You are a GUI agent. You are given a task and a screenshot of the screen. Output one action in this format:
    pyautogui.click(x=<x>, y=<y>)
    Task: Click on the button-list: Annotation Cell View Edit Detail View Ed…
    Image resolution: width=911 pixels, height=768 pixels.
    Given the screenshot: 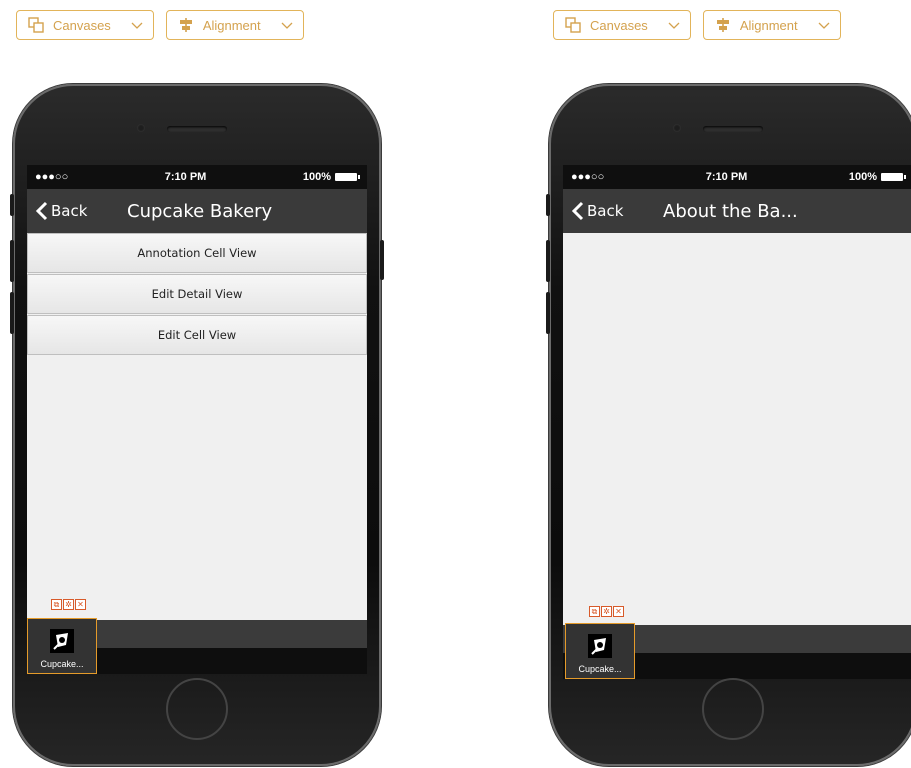 What is the action you would take?
    pyautogui.click(x=197, y=294)
    